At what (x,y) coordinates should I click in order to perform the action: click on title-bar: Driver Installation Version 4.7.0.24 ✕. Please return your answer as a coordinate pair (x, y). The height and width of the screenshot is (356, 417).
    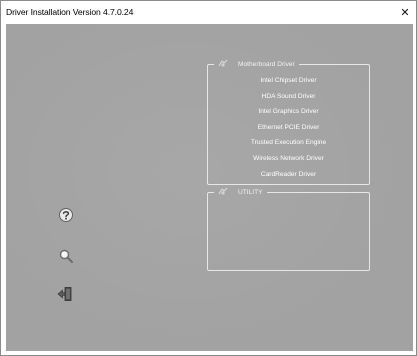
    Looking at the image, I should click on (208, 12).